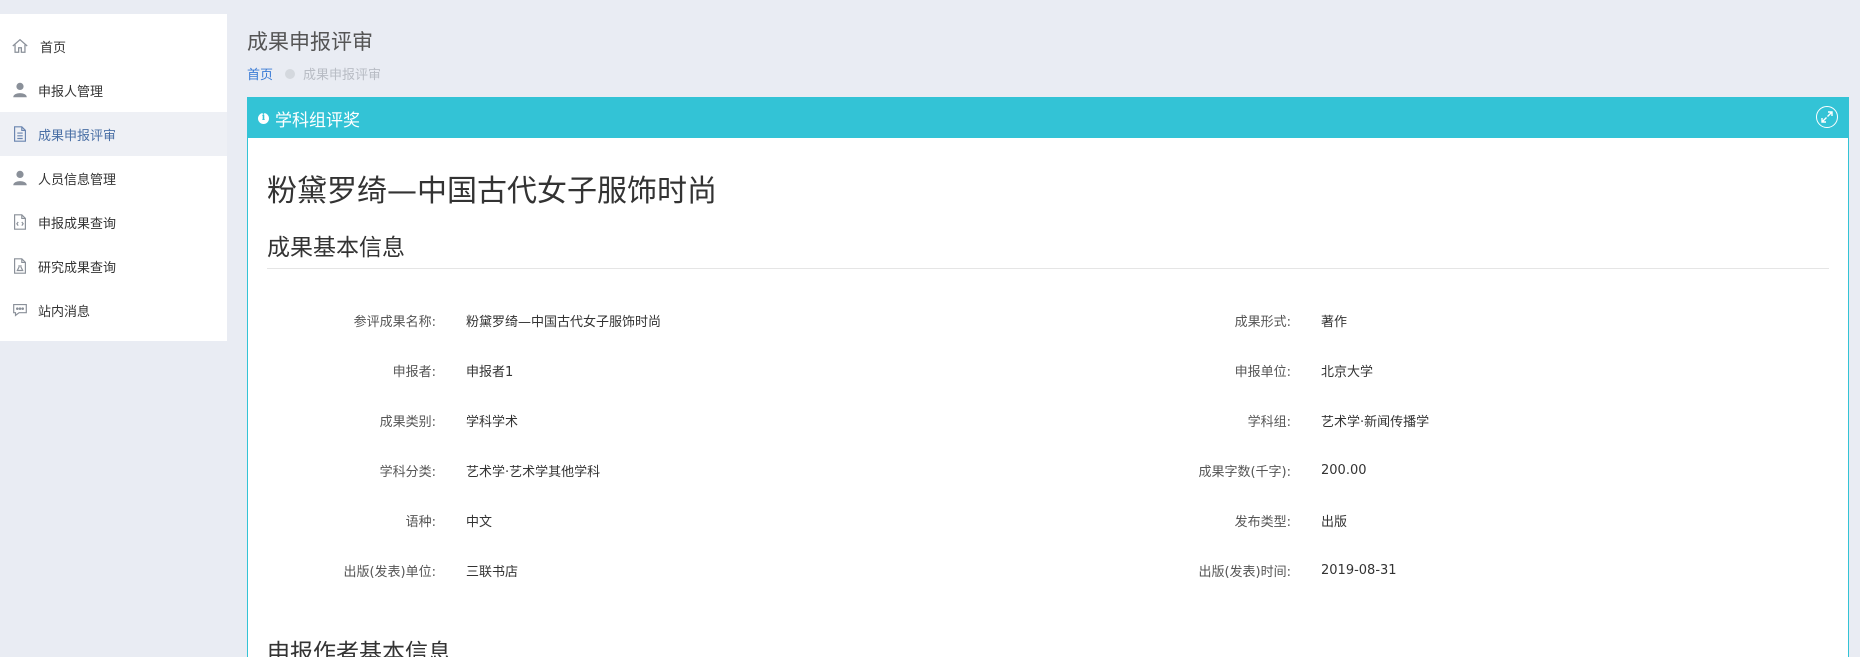 Image resolution: width=1860 pixels, height=657 pixels. I want to click on page-title: 成果申报评审, so click(310, 42).